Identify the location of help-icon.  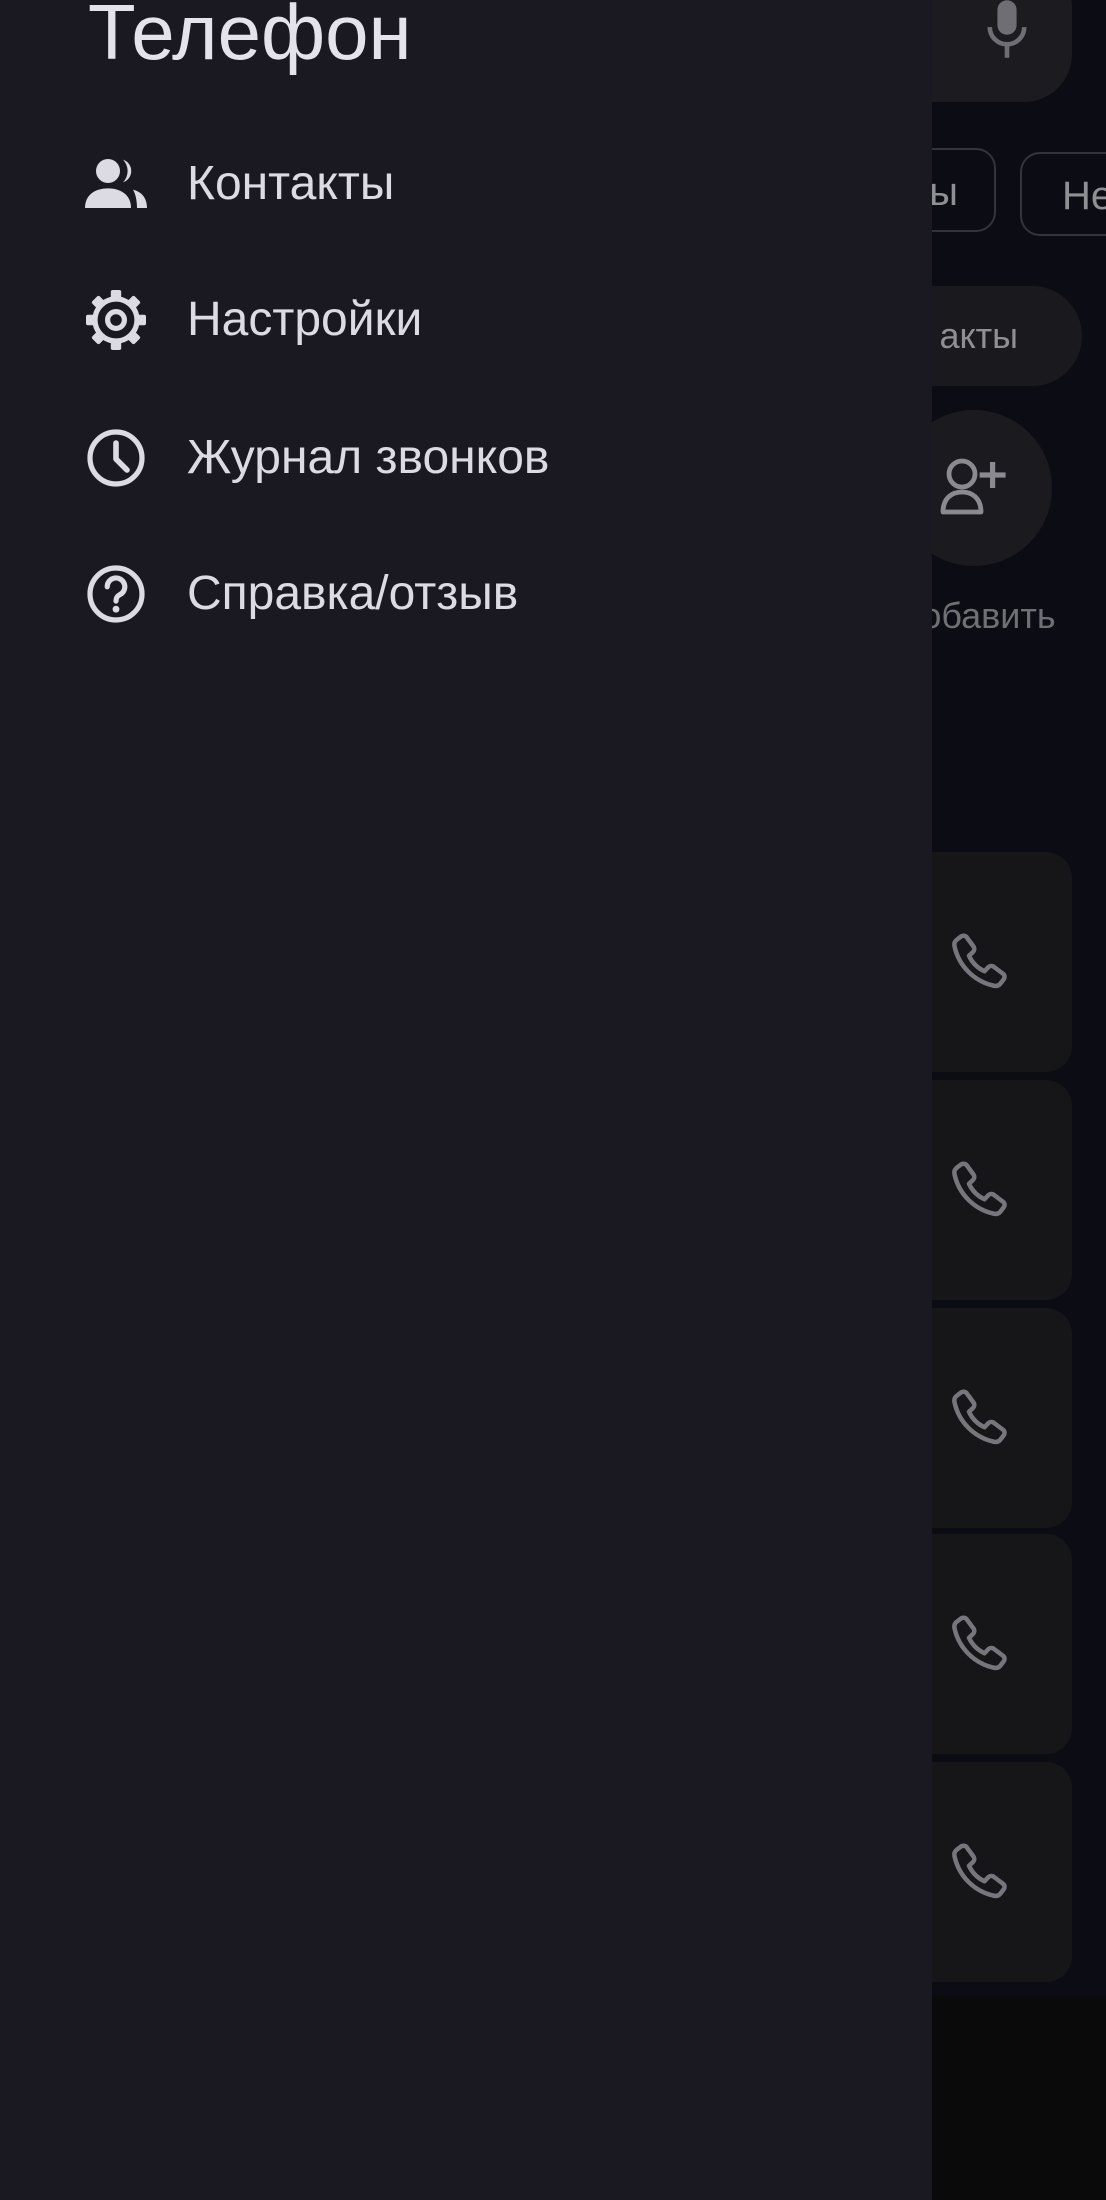
(116, 594).